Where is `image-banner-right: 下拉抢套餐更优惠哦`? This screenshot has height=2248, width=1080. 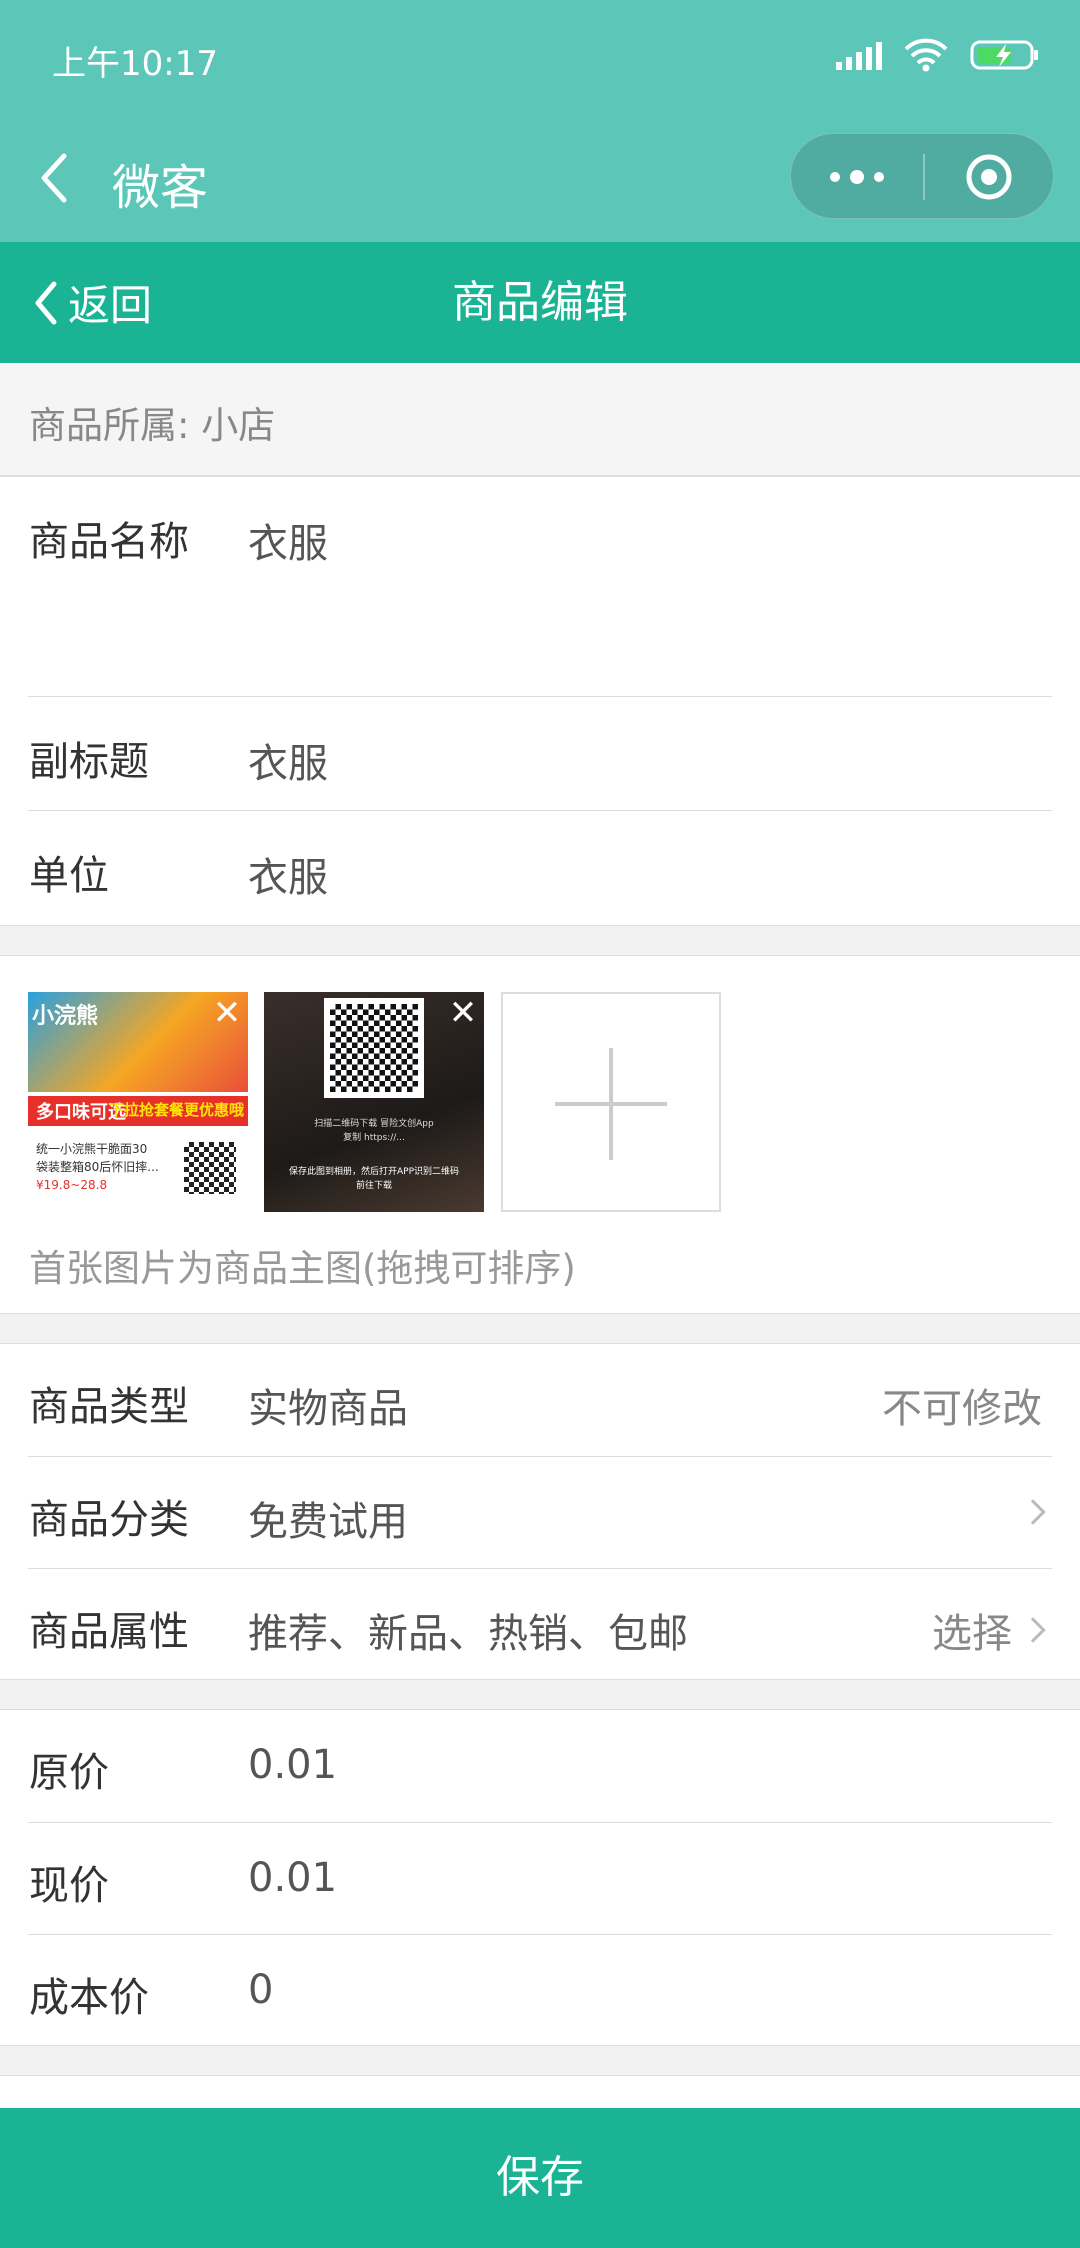
image-banner-right: 下拉抢套餐更优惠哦 is located at coordinates (176, 1110).